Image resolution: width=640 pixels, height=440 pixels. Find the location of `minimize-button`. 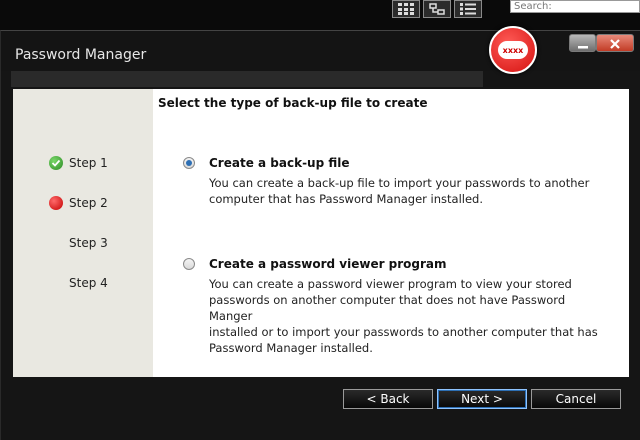

minimize-button is located at coordinates (582, 43).